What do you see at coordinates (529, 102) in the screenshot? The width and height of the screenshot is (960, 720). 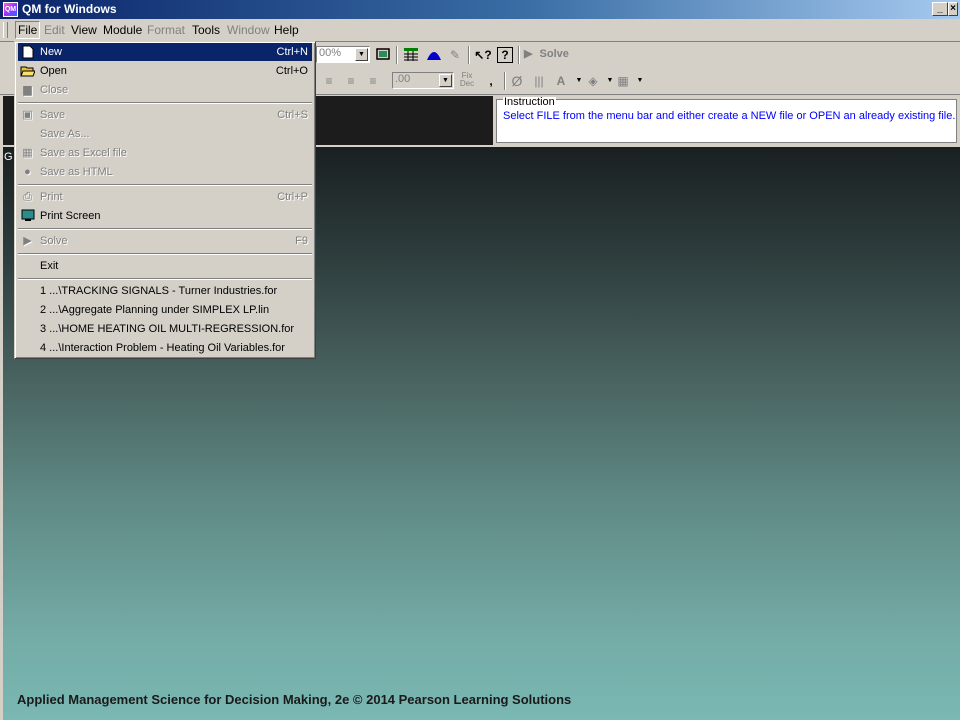 I see `instruction-label: Instruction` at bounding box center [529, 102].